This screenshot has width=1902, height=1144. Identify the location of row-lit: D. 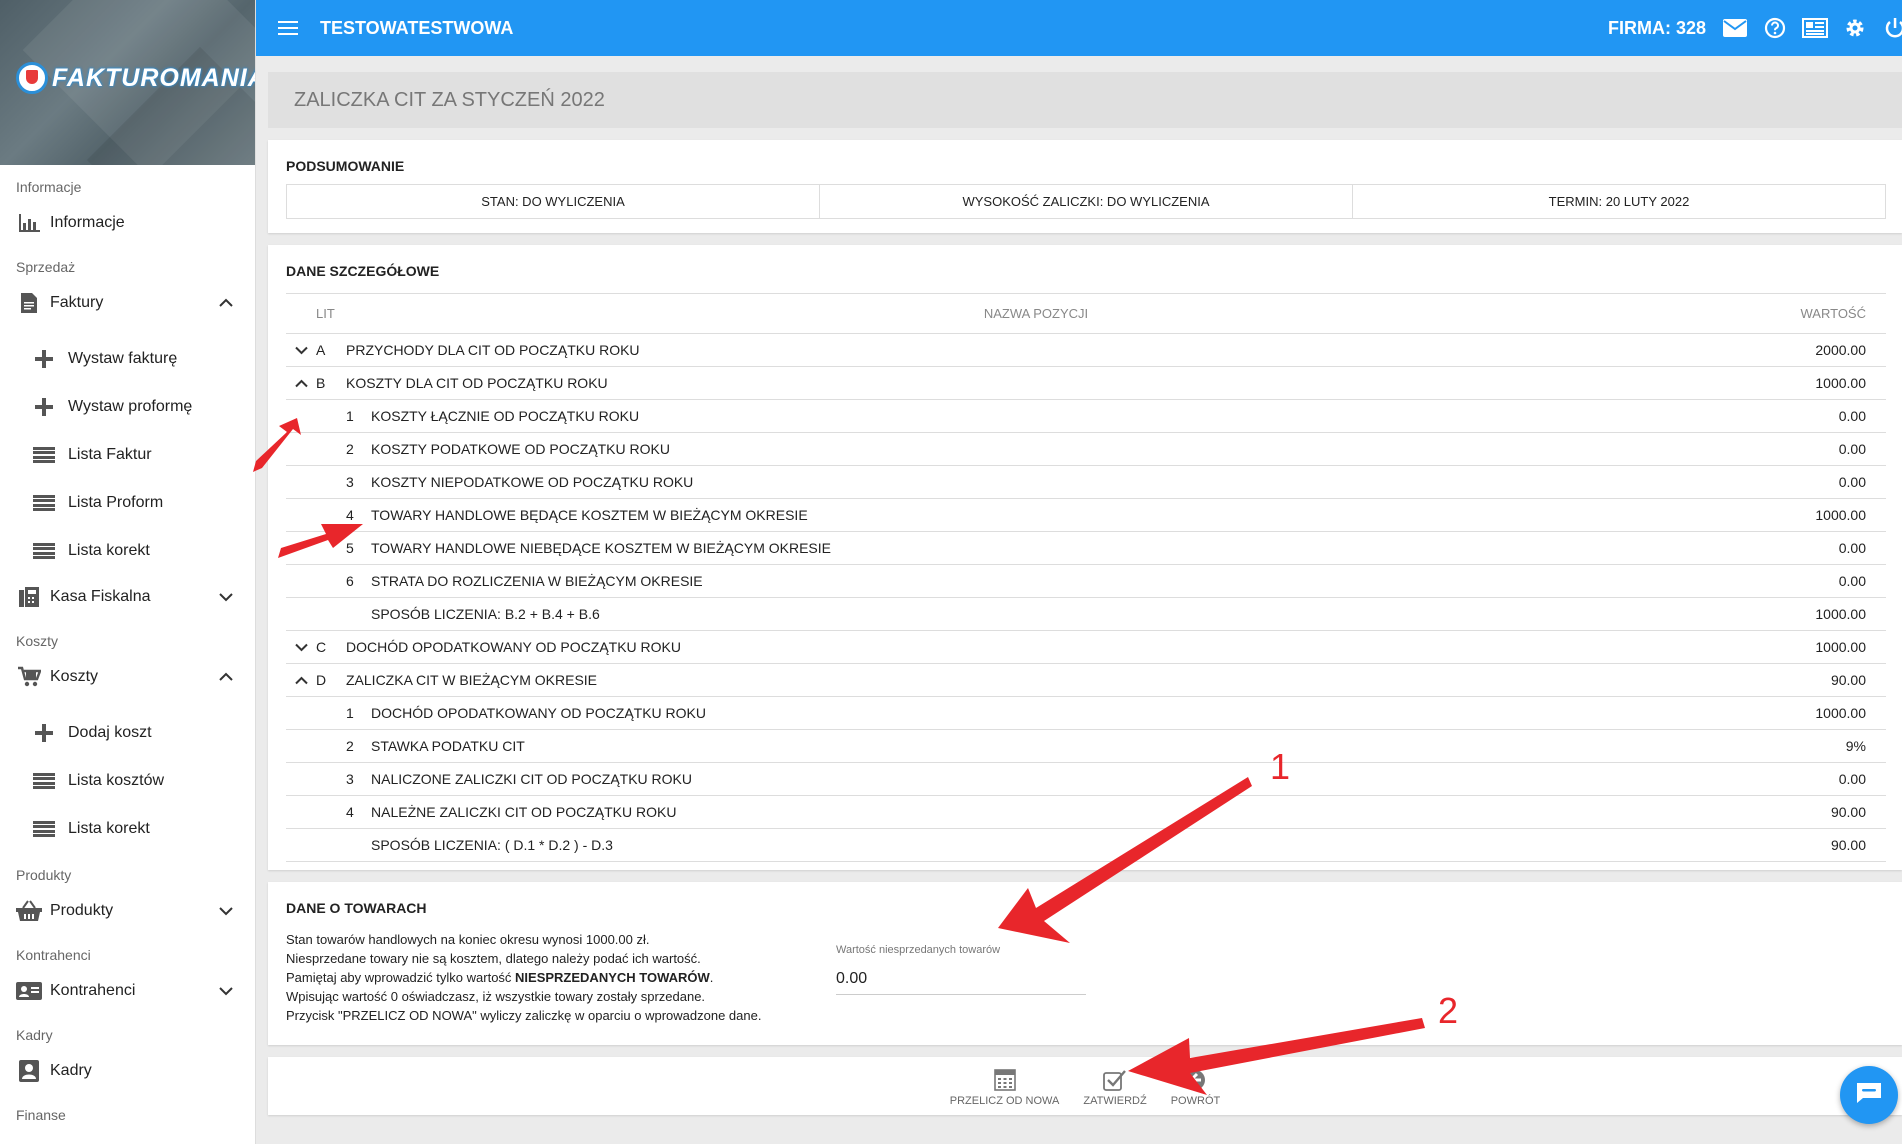
(331, 680).